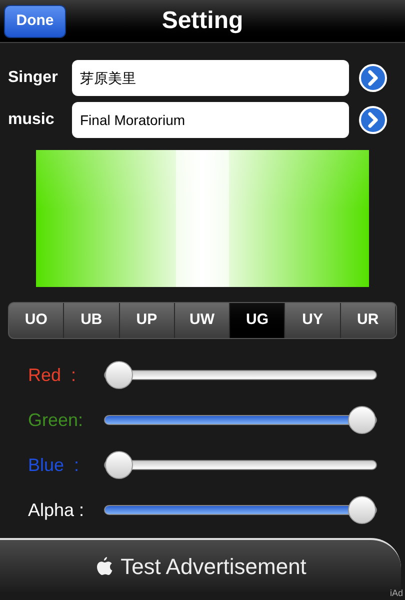  Describe the element at coordinates (313, 320) in the screenshot. I see `segment-tab: UY` at that location.